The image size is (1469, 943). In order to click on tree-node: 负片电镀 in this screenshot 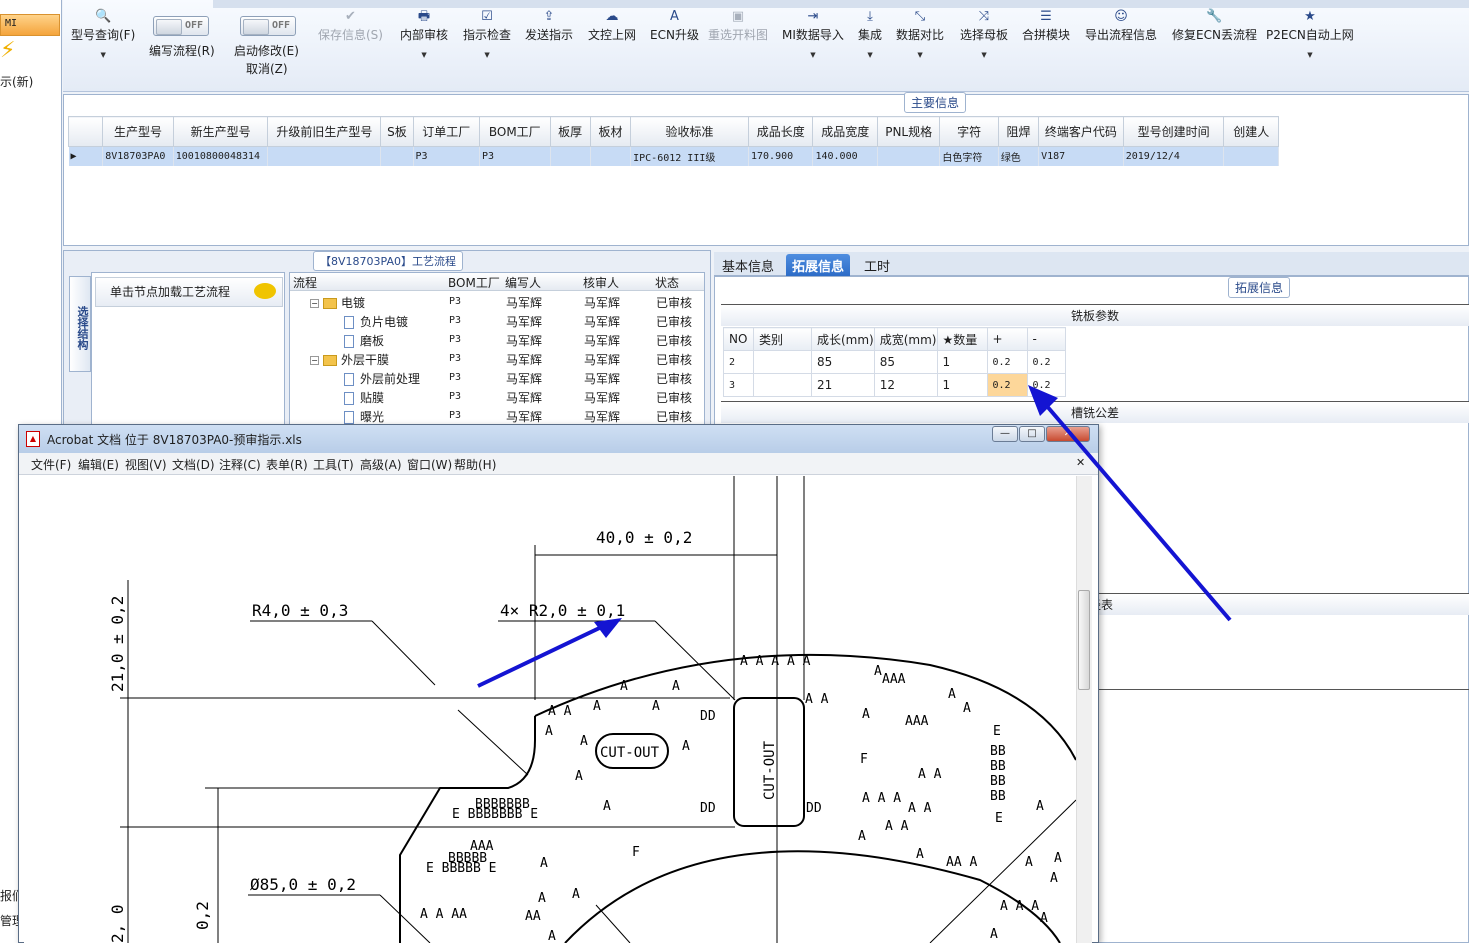, I will do `click(376, 321)`.